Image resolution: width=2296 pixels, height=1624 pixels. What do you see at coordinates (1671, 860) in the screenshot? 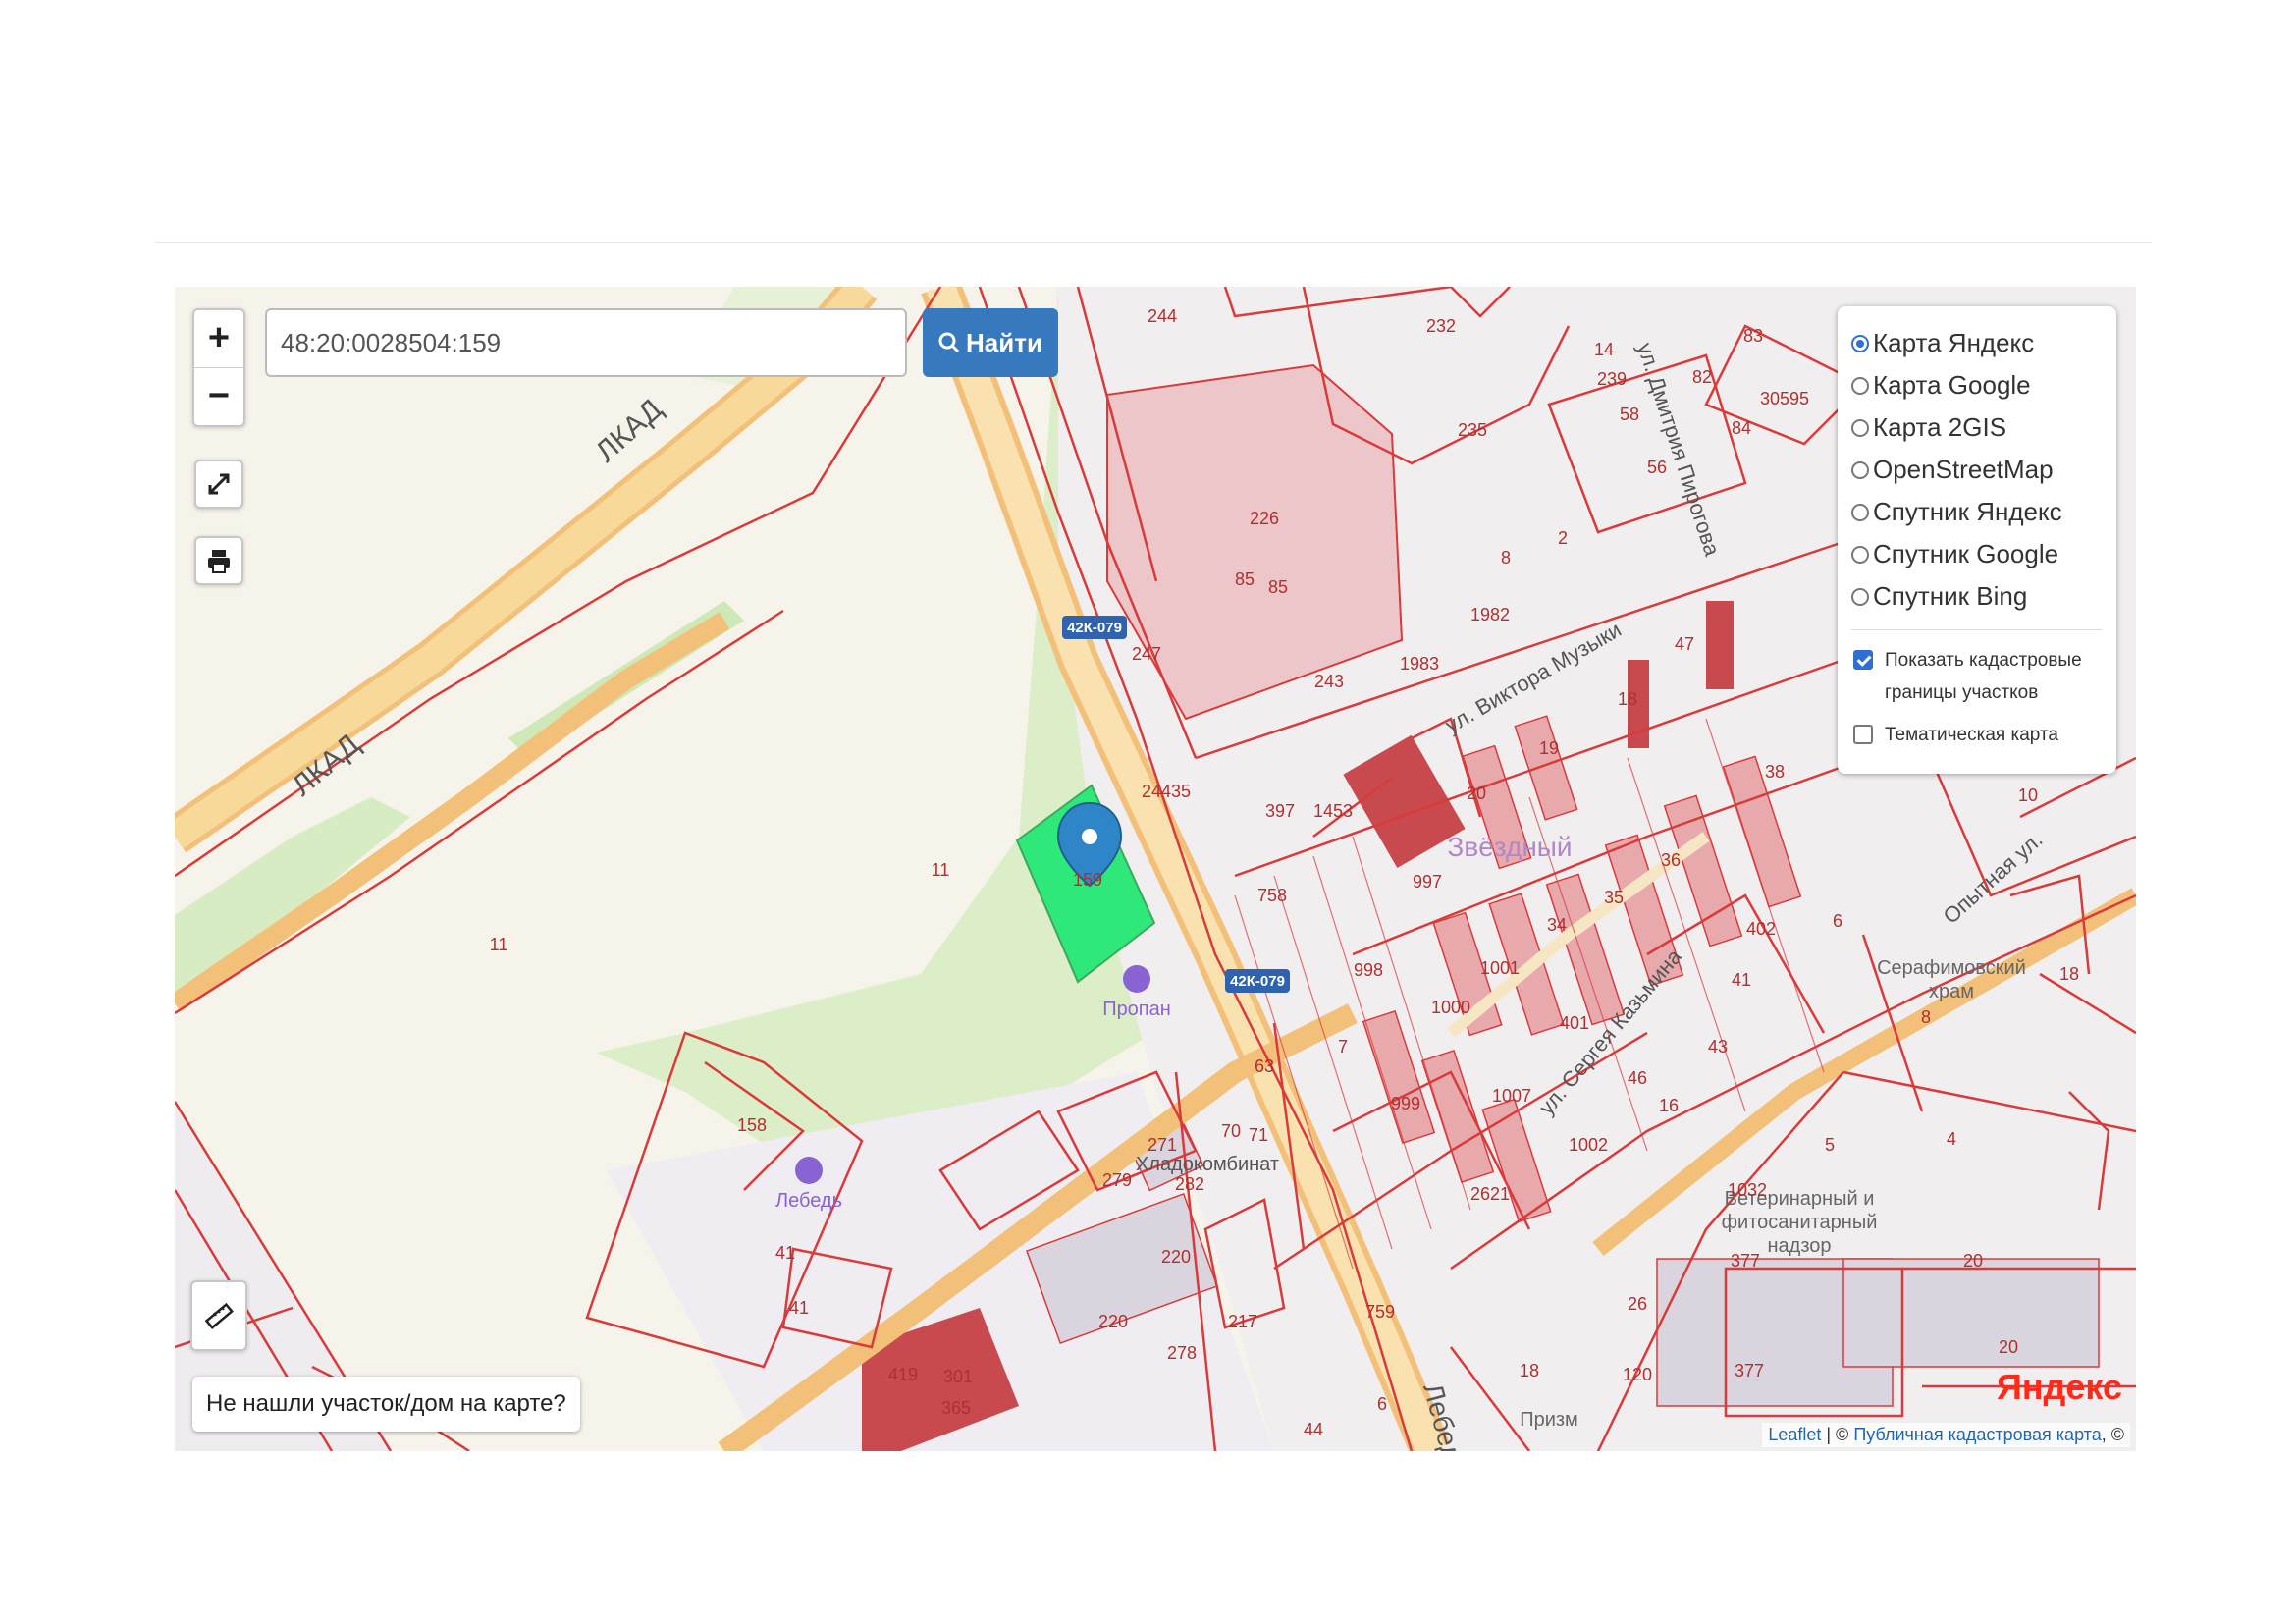
I see `svg-text: 36` at bounding box center [1671, 860].